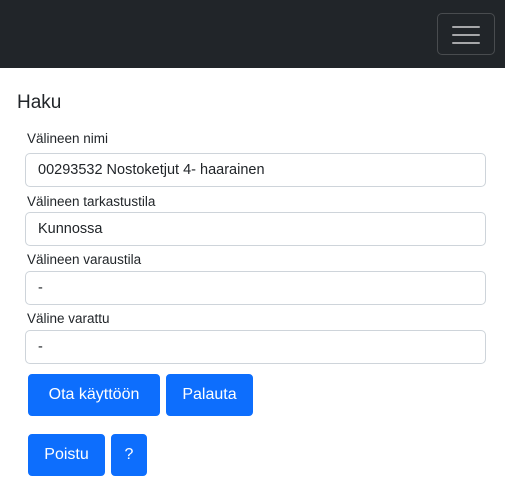 The width and height of the screenshot is (505, 502). What do you see at coordinates (66, 455) in the screenshot?
I see `exit-button: Poistu` at bounding box center [66, 455].